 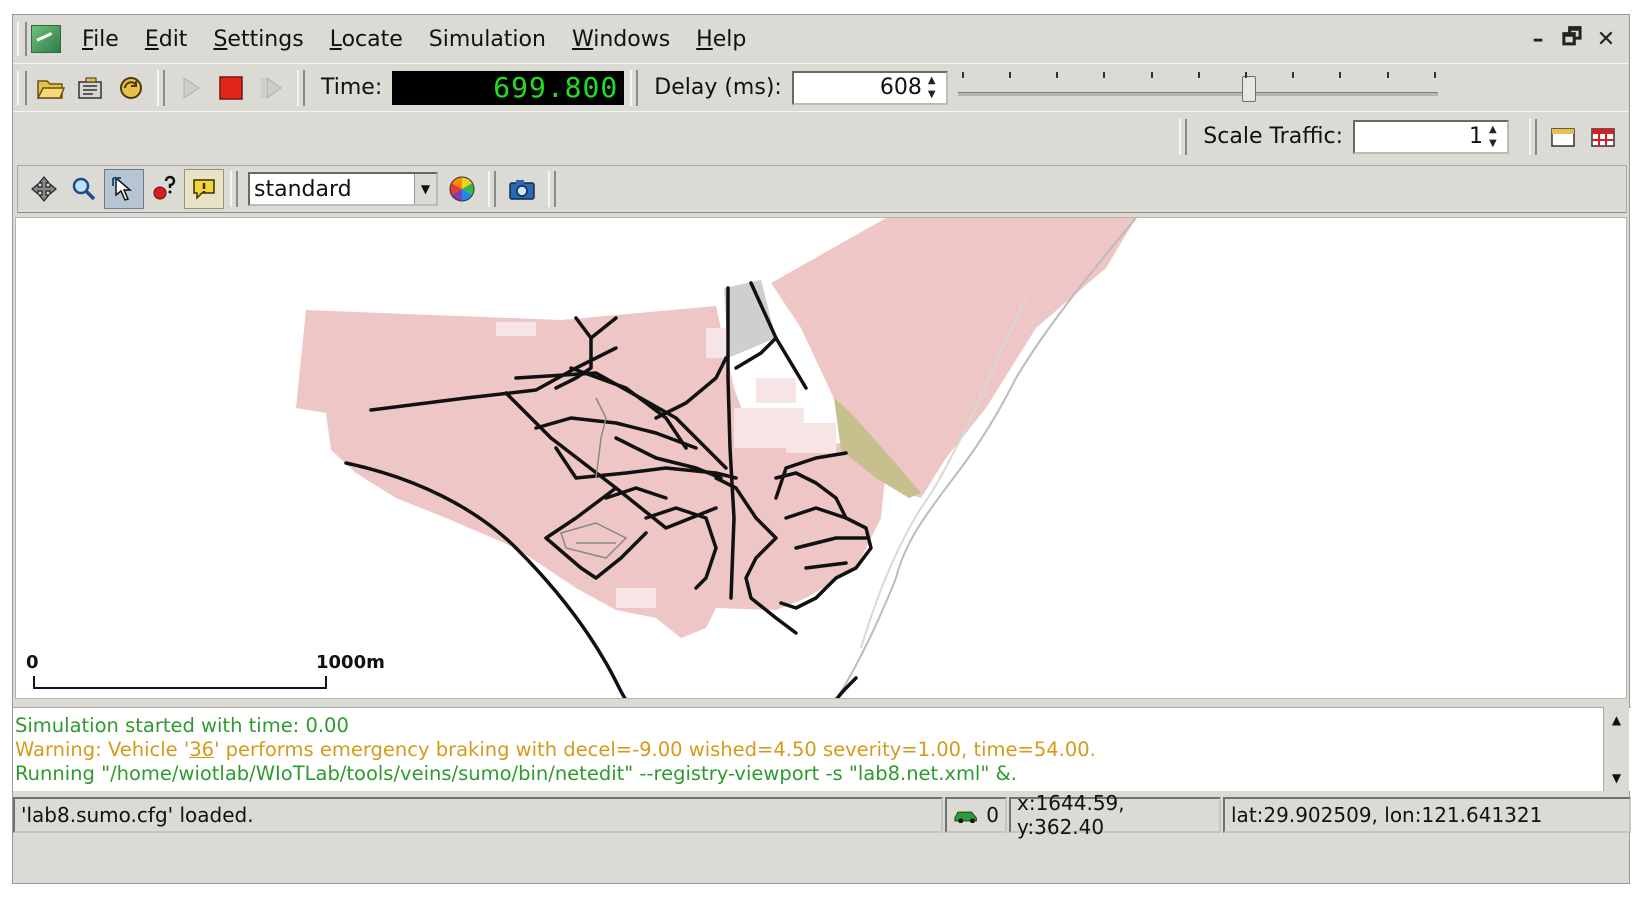 I want to click on run-button, so click(x=191, y=88).